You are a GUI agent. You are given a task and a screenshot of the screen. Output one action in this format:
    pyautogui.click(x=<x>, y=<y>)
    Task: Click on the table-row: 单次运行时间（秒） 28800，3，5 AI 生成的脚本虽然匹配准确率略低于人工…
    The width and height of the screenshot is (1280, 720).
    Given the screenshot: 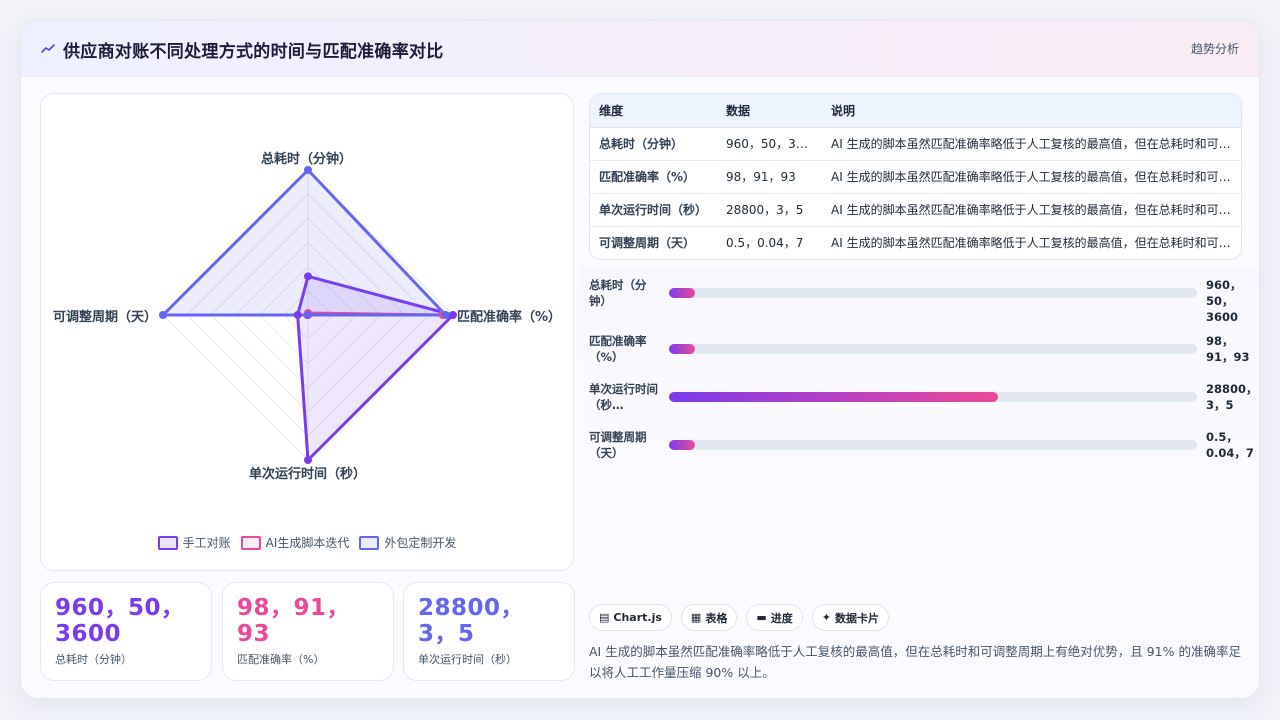 What is the action you would take?
    pyautogui.click(x=915, y=210)
    